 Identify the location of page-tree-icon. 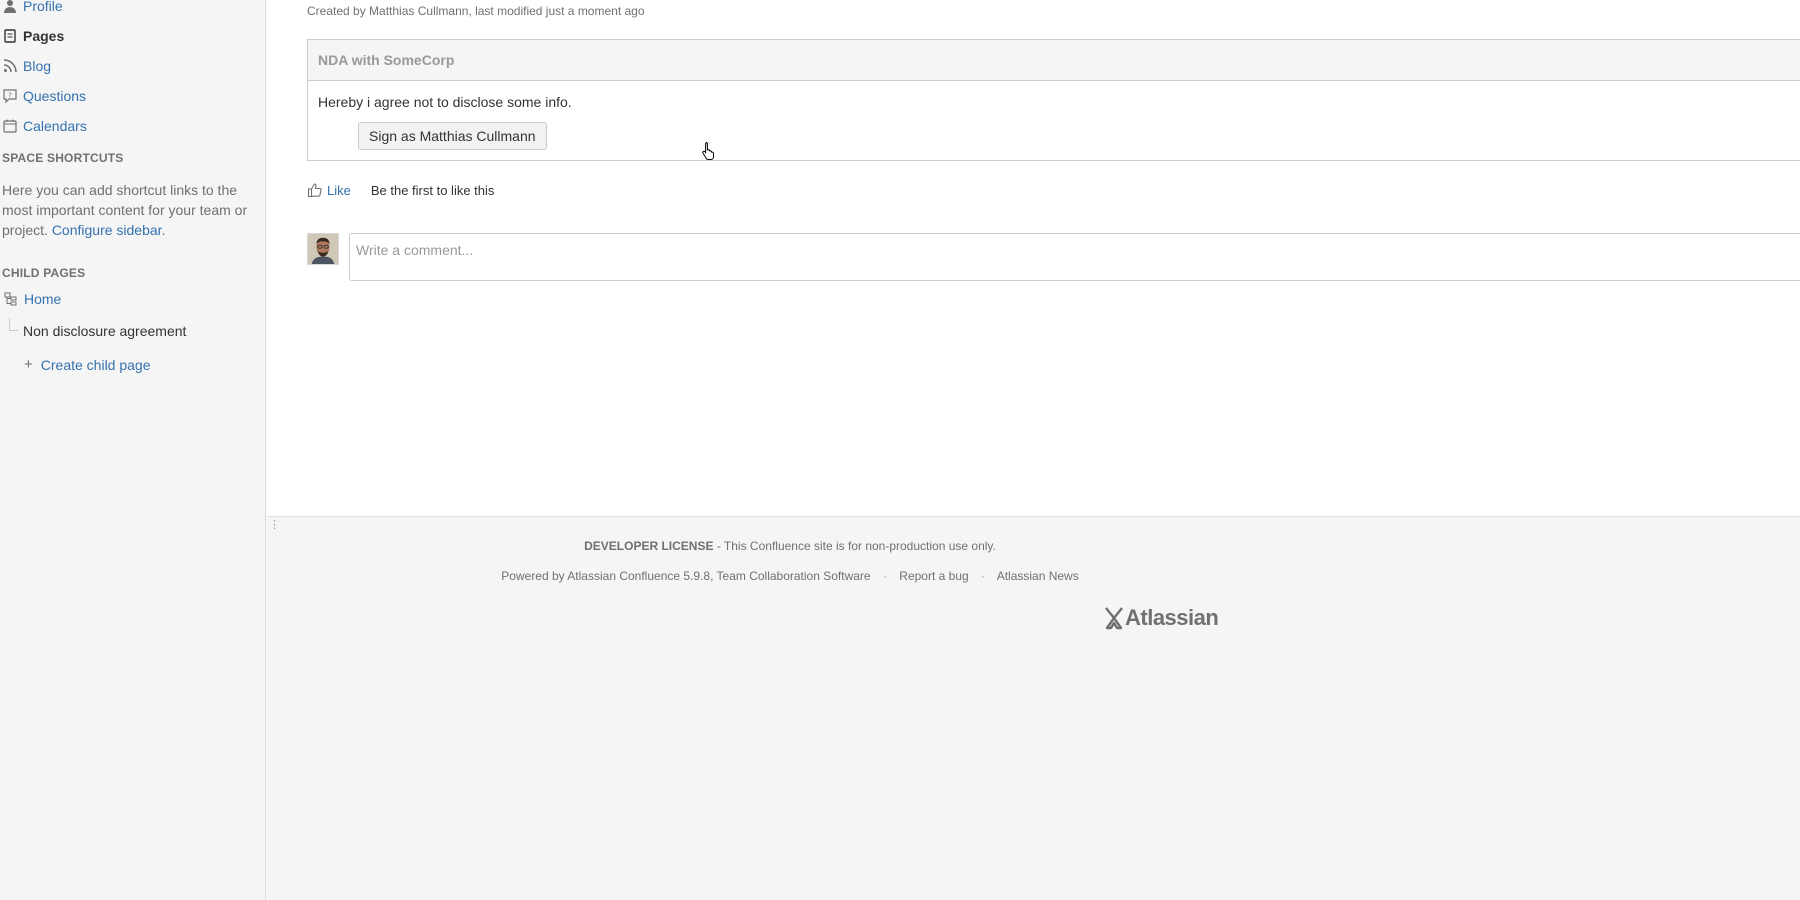
(11, 299).